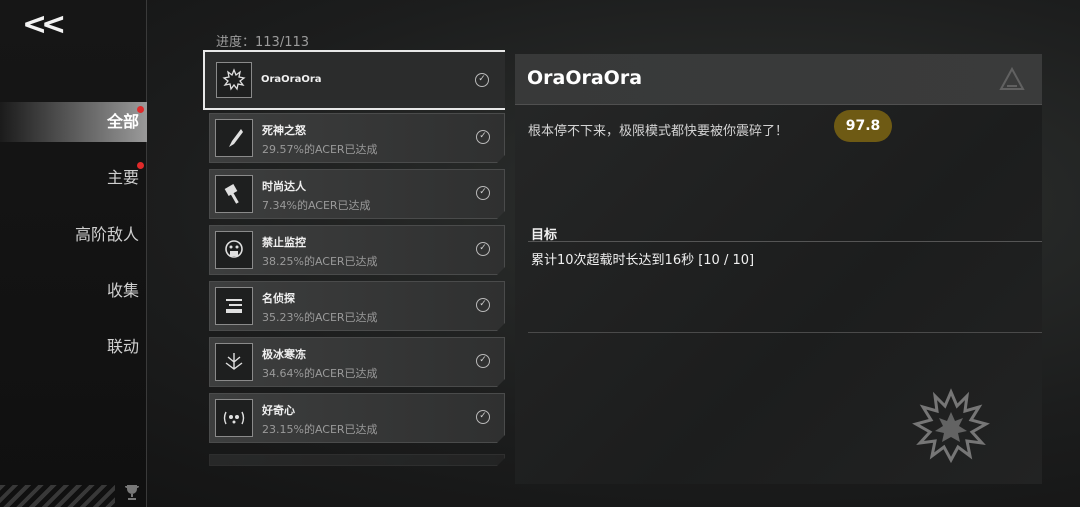 This screenshot has width=1080, height=507. Describe the element at coordinates (357, 362) in the screenshot. I see `achievement-item: 极冰寒冻 34.64%的ACER已达成 ✓` at that location.